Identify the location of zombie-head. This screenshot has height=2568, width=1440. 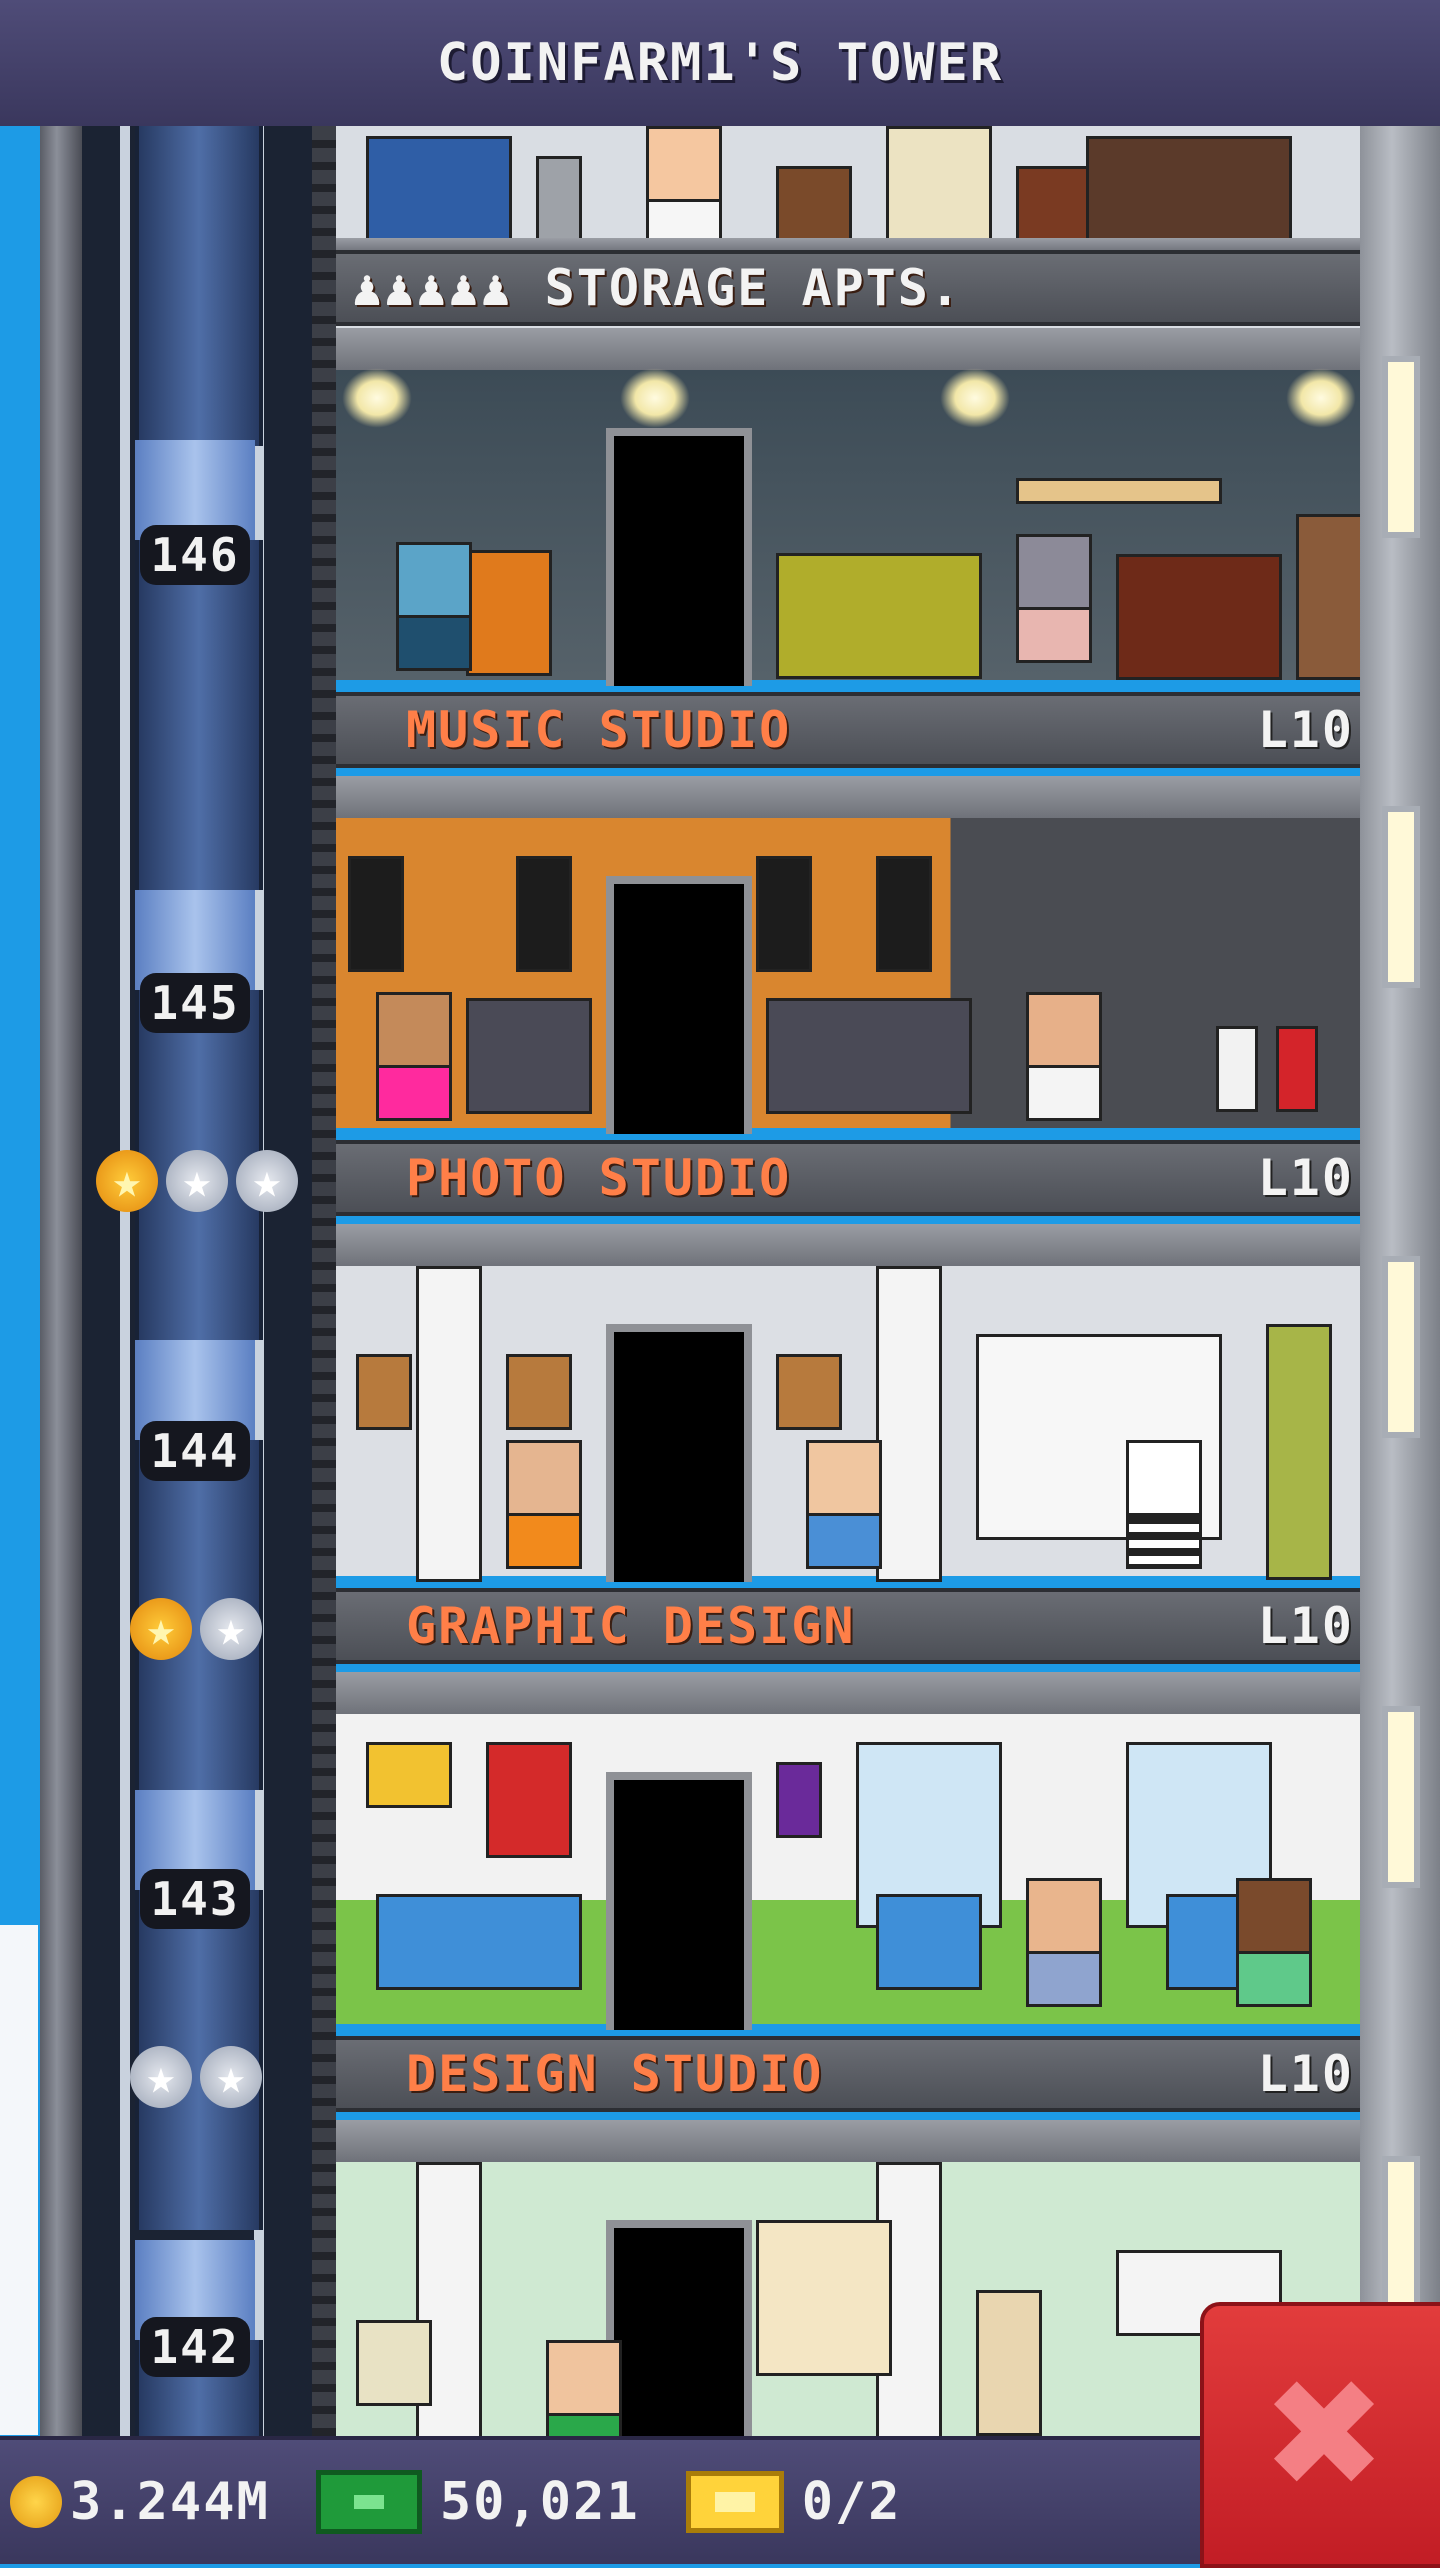
(1054, 572).